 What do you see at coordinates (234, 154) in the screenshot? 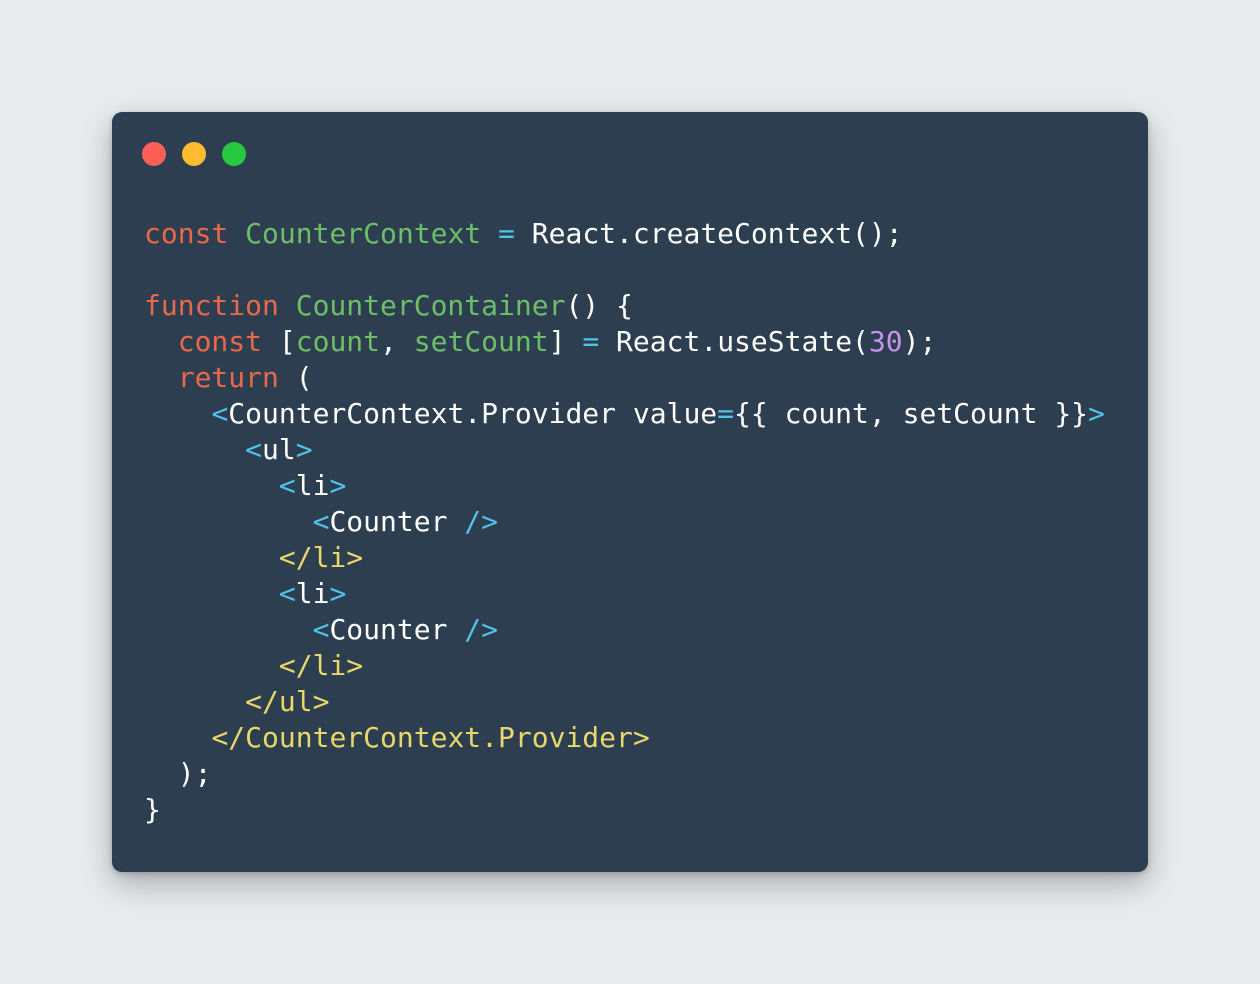
I see `maximize-dot-icon` at bounding box center [234, 154].